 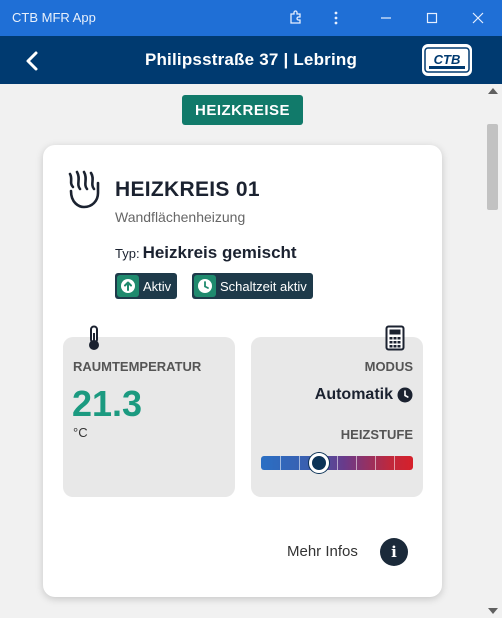 I want to click on slider-knob, so click(x=318, y=463).